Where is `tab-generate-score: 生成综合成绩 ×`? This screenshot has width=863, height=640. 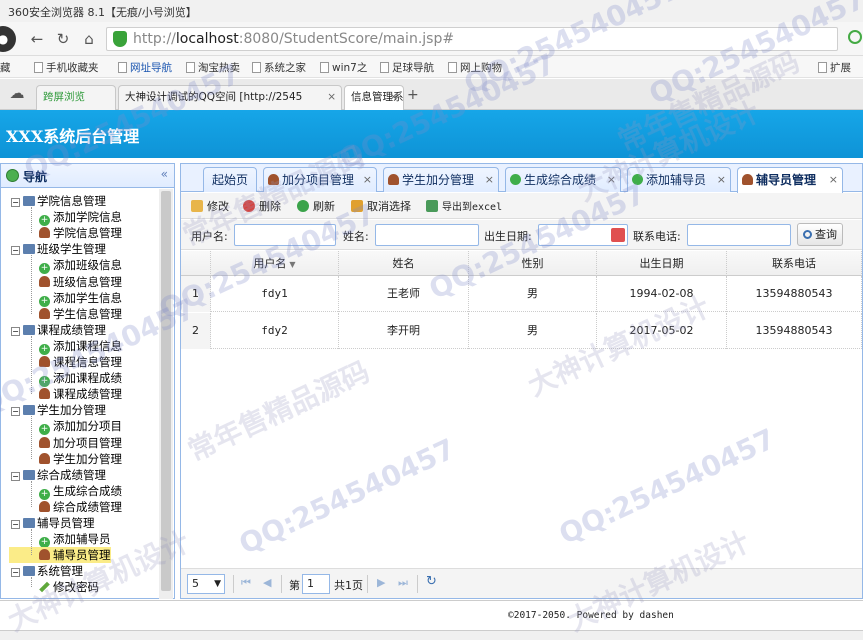
tab-generate-score: 生成综合成绩 × is located at coordinates (563, 179).